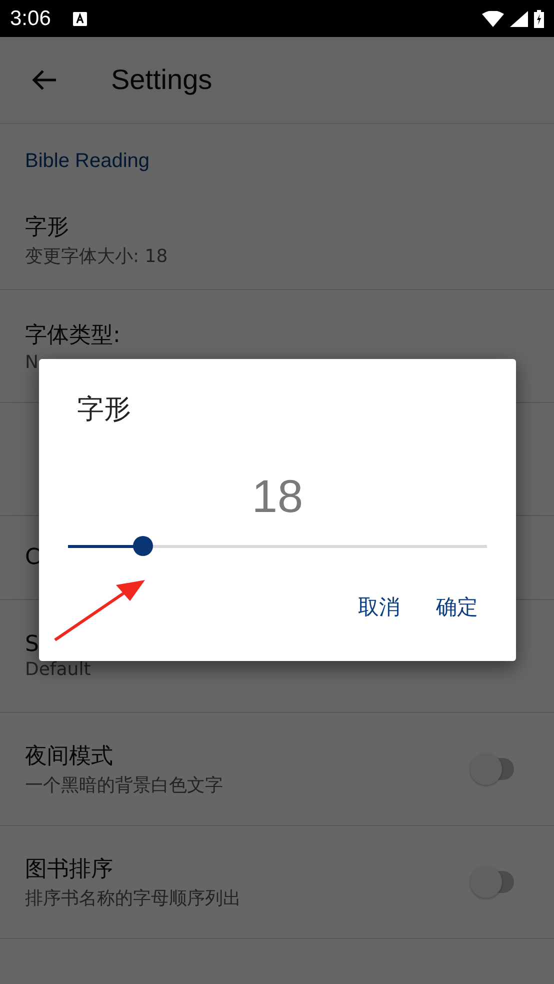 The height and width of the screenshot is (984, 554). I want to click on row-title: 字形, so click(47, 228).